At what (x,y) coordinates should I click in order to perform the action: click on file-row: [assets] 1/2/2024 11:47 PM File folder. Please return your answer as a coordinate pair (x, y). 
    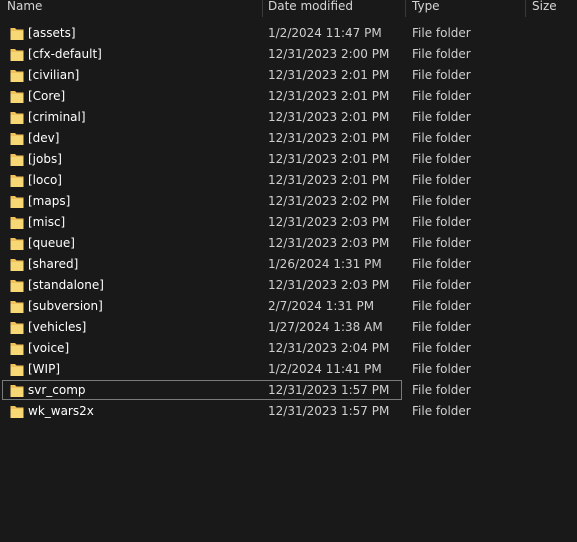
    Looking at the image, I should click on (288, 33).